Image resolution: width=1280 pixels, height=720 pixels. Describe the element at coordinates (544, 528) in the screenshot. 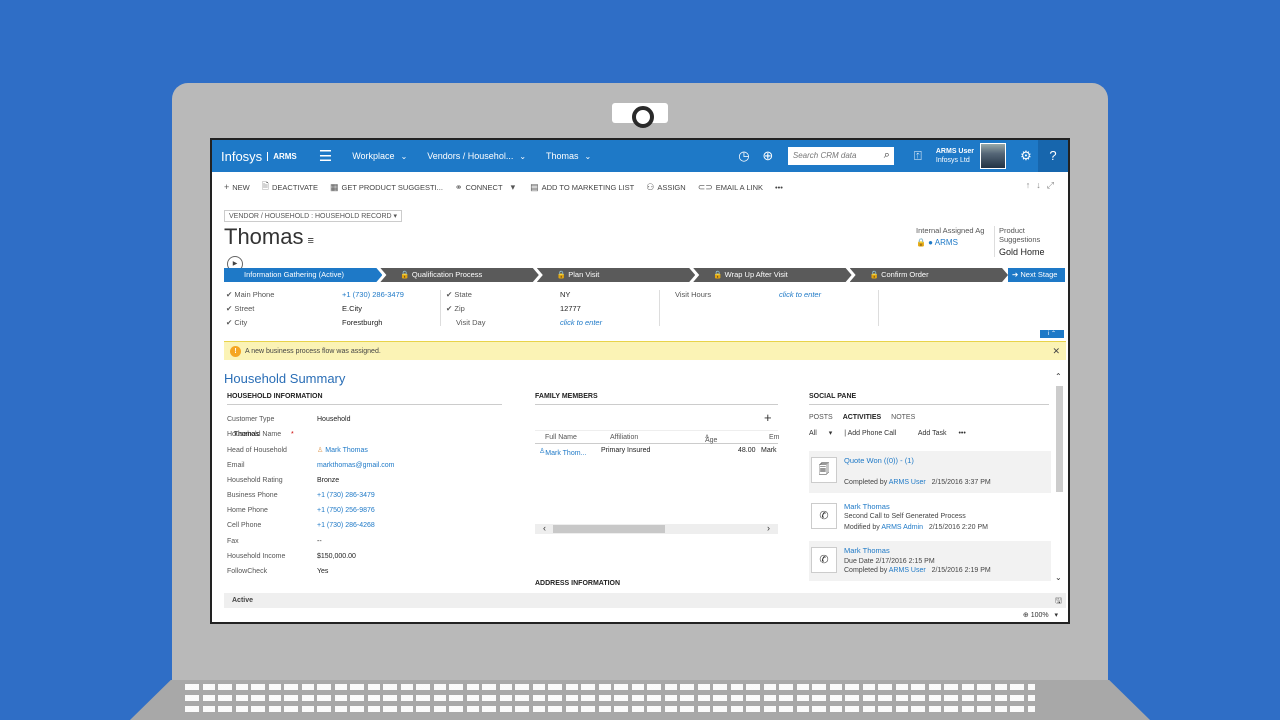

I see `scroll-left-icon: ‹` at that location.